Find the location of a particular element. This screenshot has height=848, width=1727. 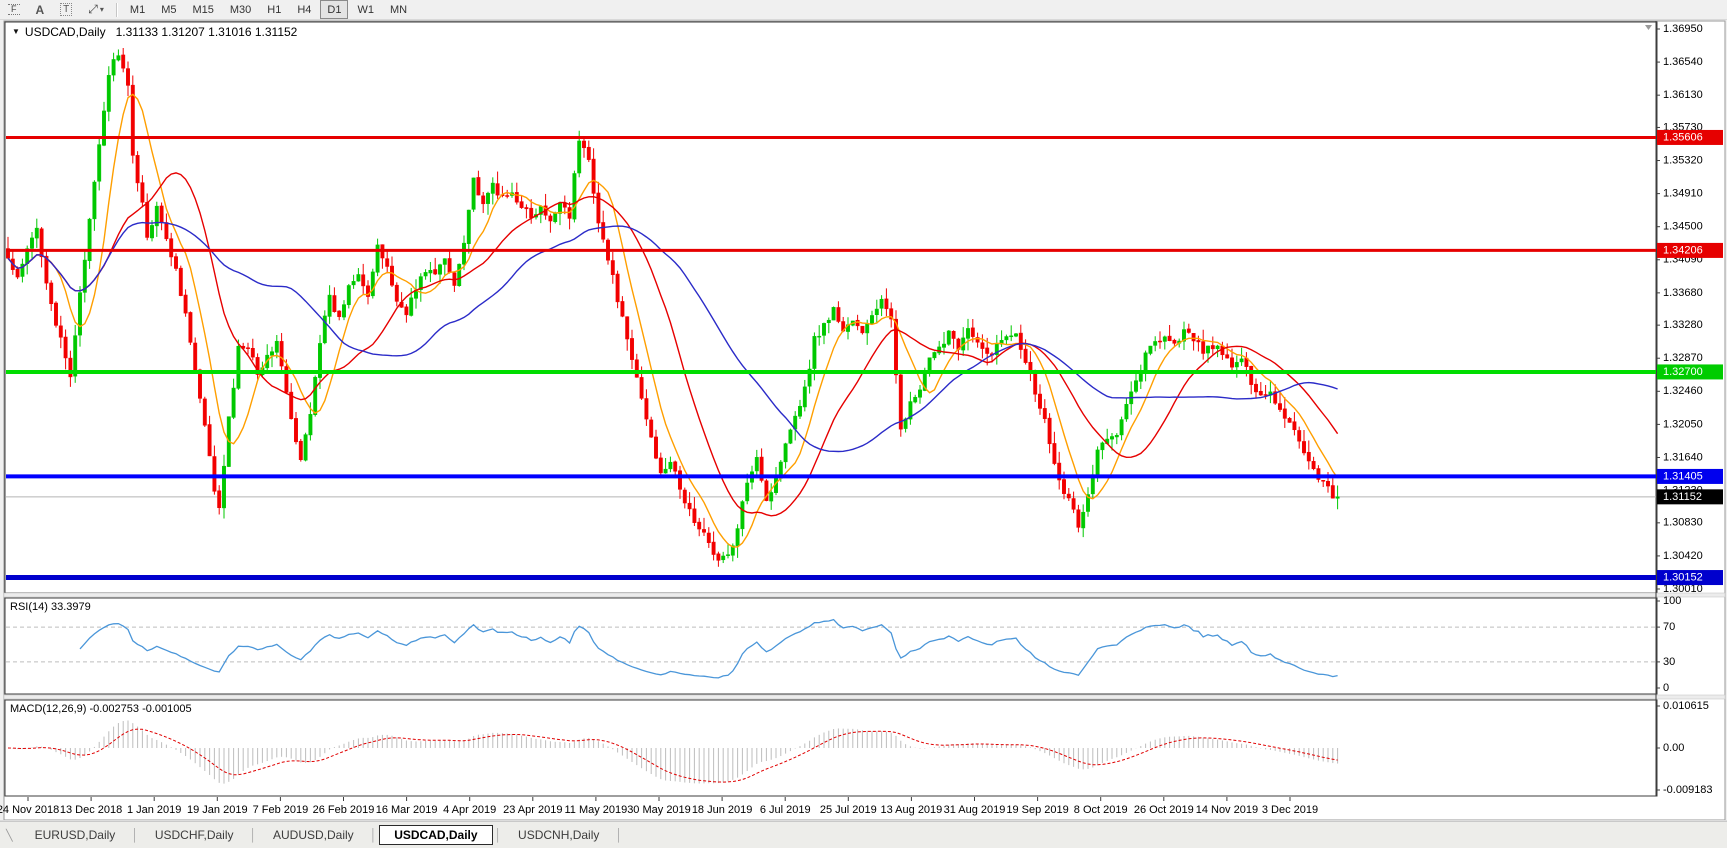

date-label: 19 Sep 2019 is located at coordinates (1037, 810).